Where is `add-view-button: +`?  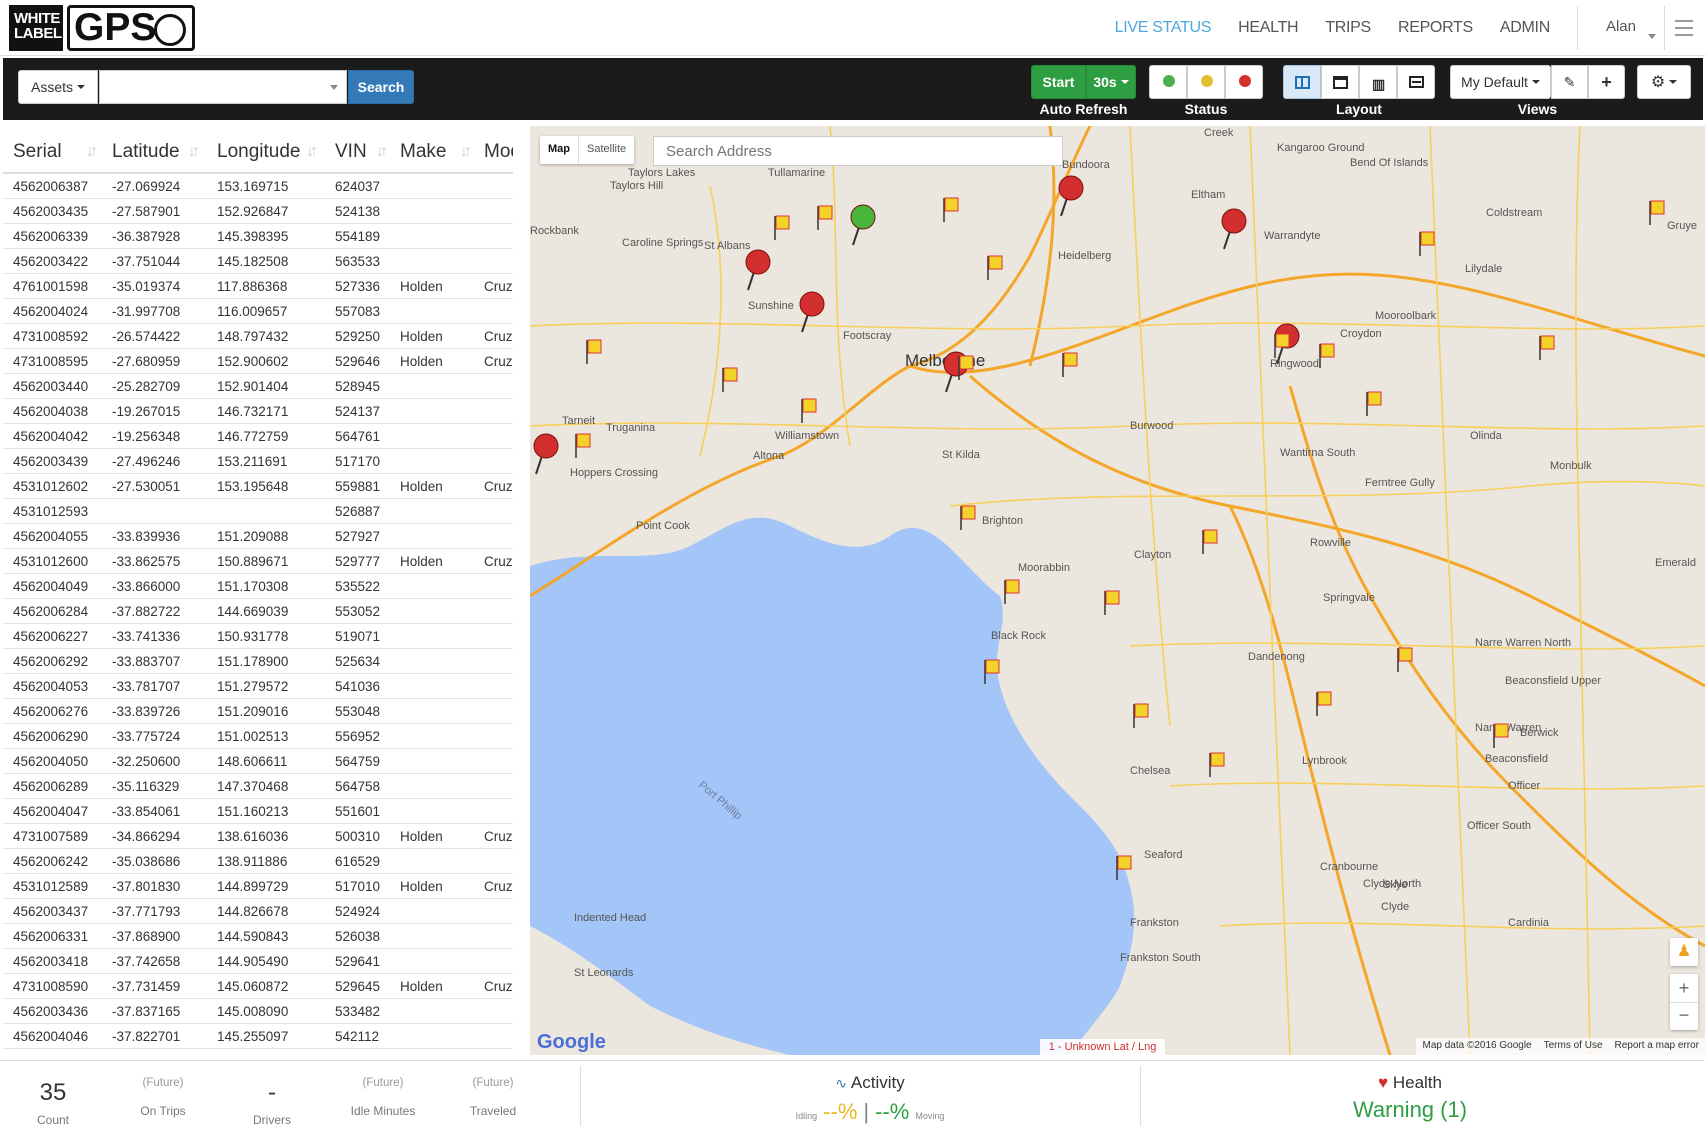
add-view-button: + is located at coordinates (1606, 82).